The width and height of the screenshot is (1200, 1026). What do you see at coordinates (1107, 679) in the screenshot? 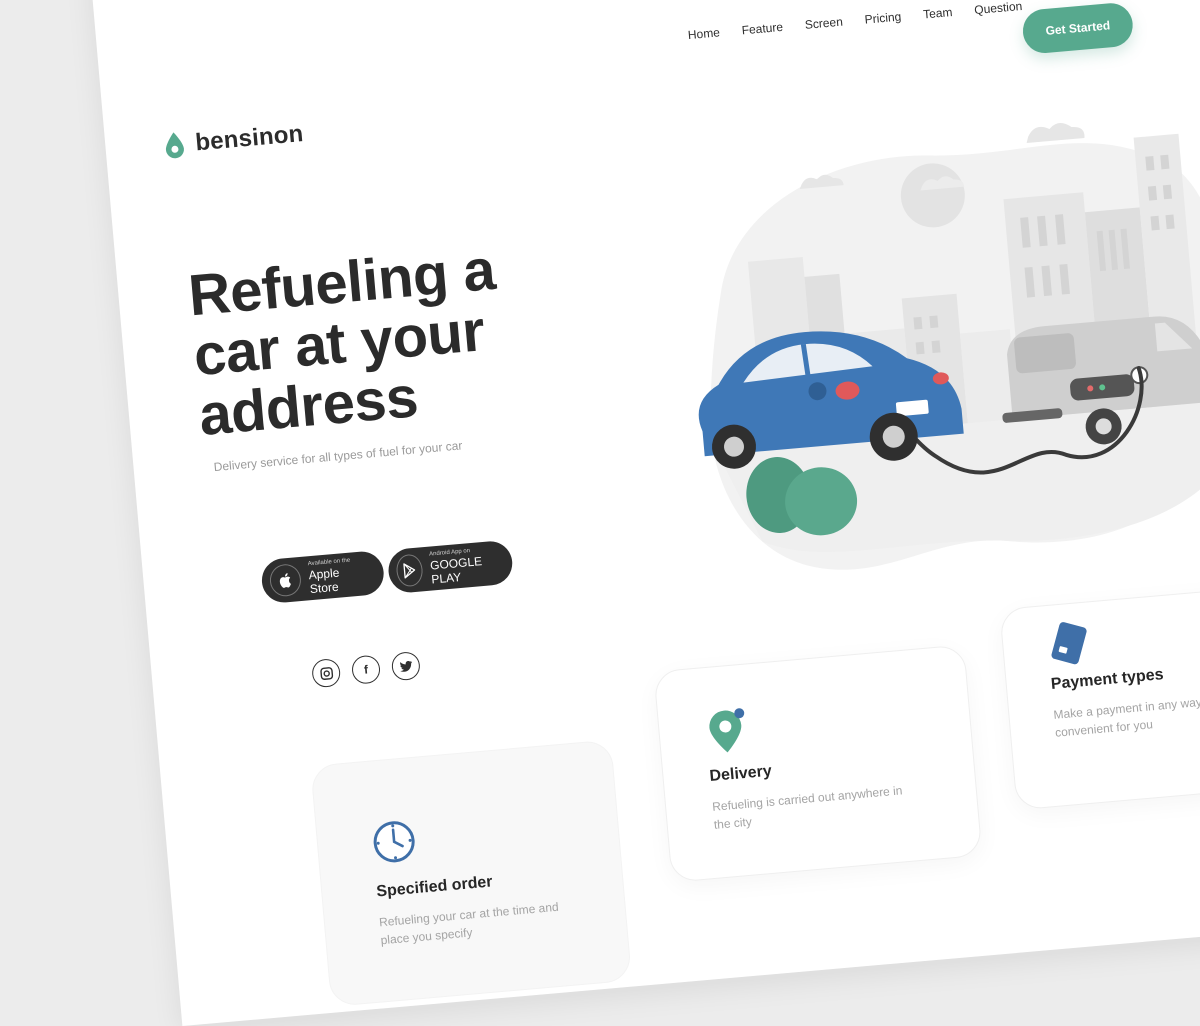
I see `feature-title: Payment types` at bounding box center [1107, 679].